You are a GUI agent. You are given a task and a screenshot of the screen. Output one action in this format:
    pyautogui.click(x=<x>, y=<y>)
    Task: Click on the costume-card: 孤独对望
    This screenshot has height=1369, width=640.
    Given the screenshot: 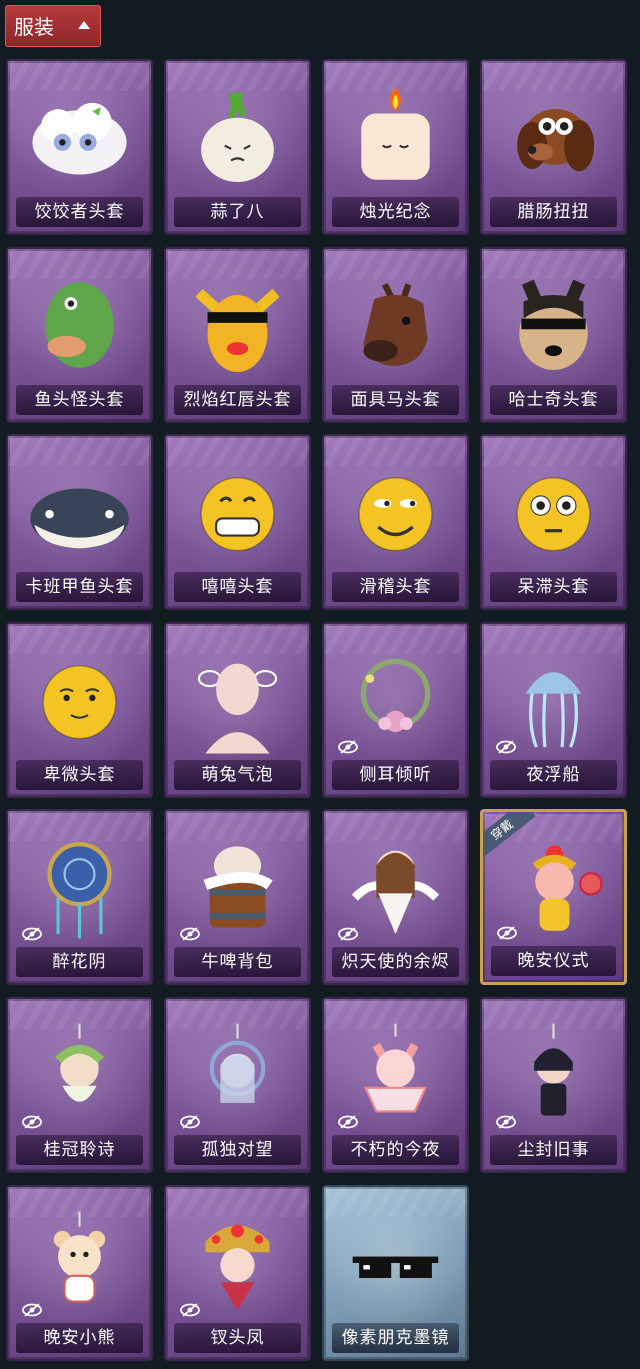 What is the action you would take?
    pyautogui.click(x=237, y=1085)
    